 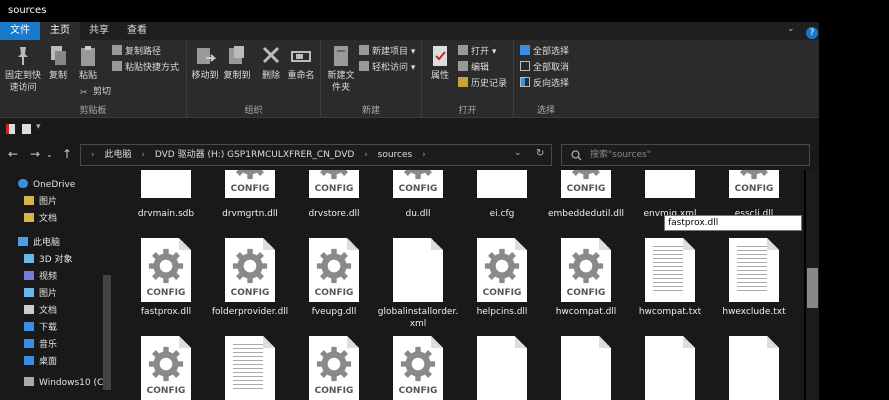 I want to click on edit-button: 编辑, so click(x=473, y=68).